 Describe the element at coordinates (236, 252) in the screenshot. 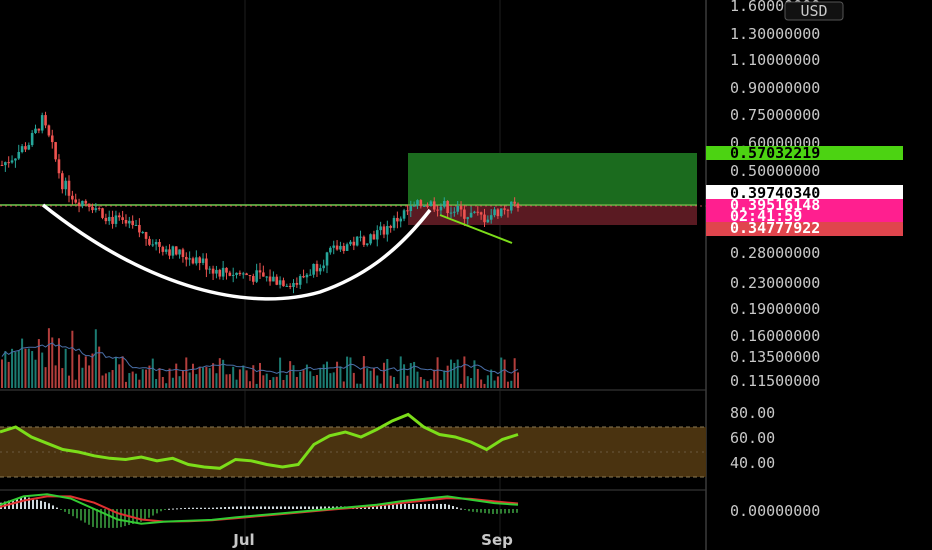

I see `cup-drawing` at that location.